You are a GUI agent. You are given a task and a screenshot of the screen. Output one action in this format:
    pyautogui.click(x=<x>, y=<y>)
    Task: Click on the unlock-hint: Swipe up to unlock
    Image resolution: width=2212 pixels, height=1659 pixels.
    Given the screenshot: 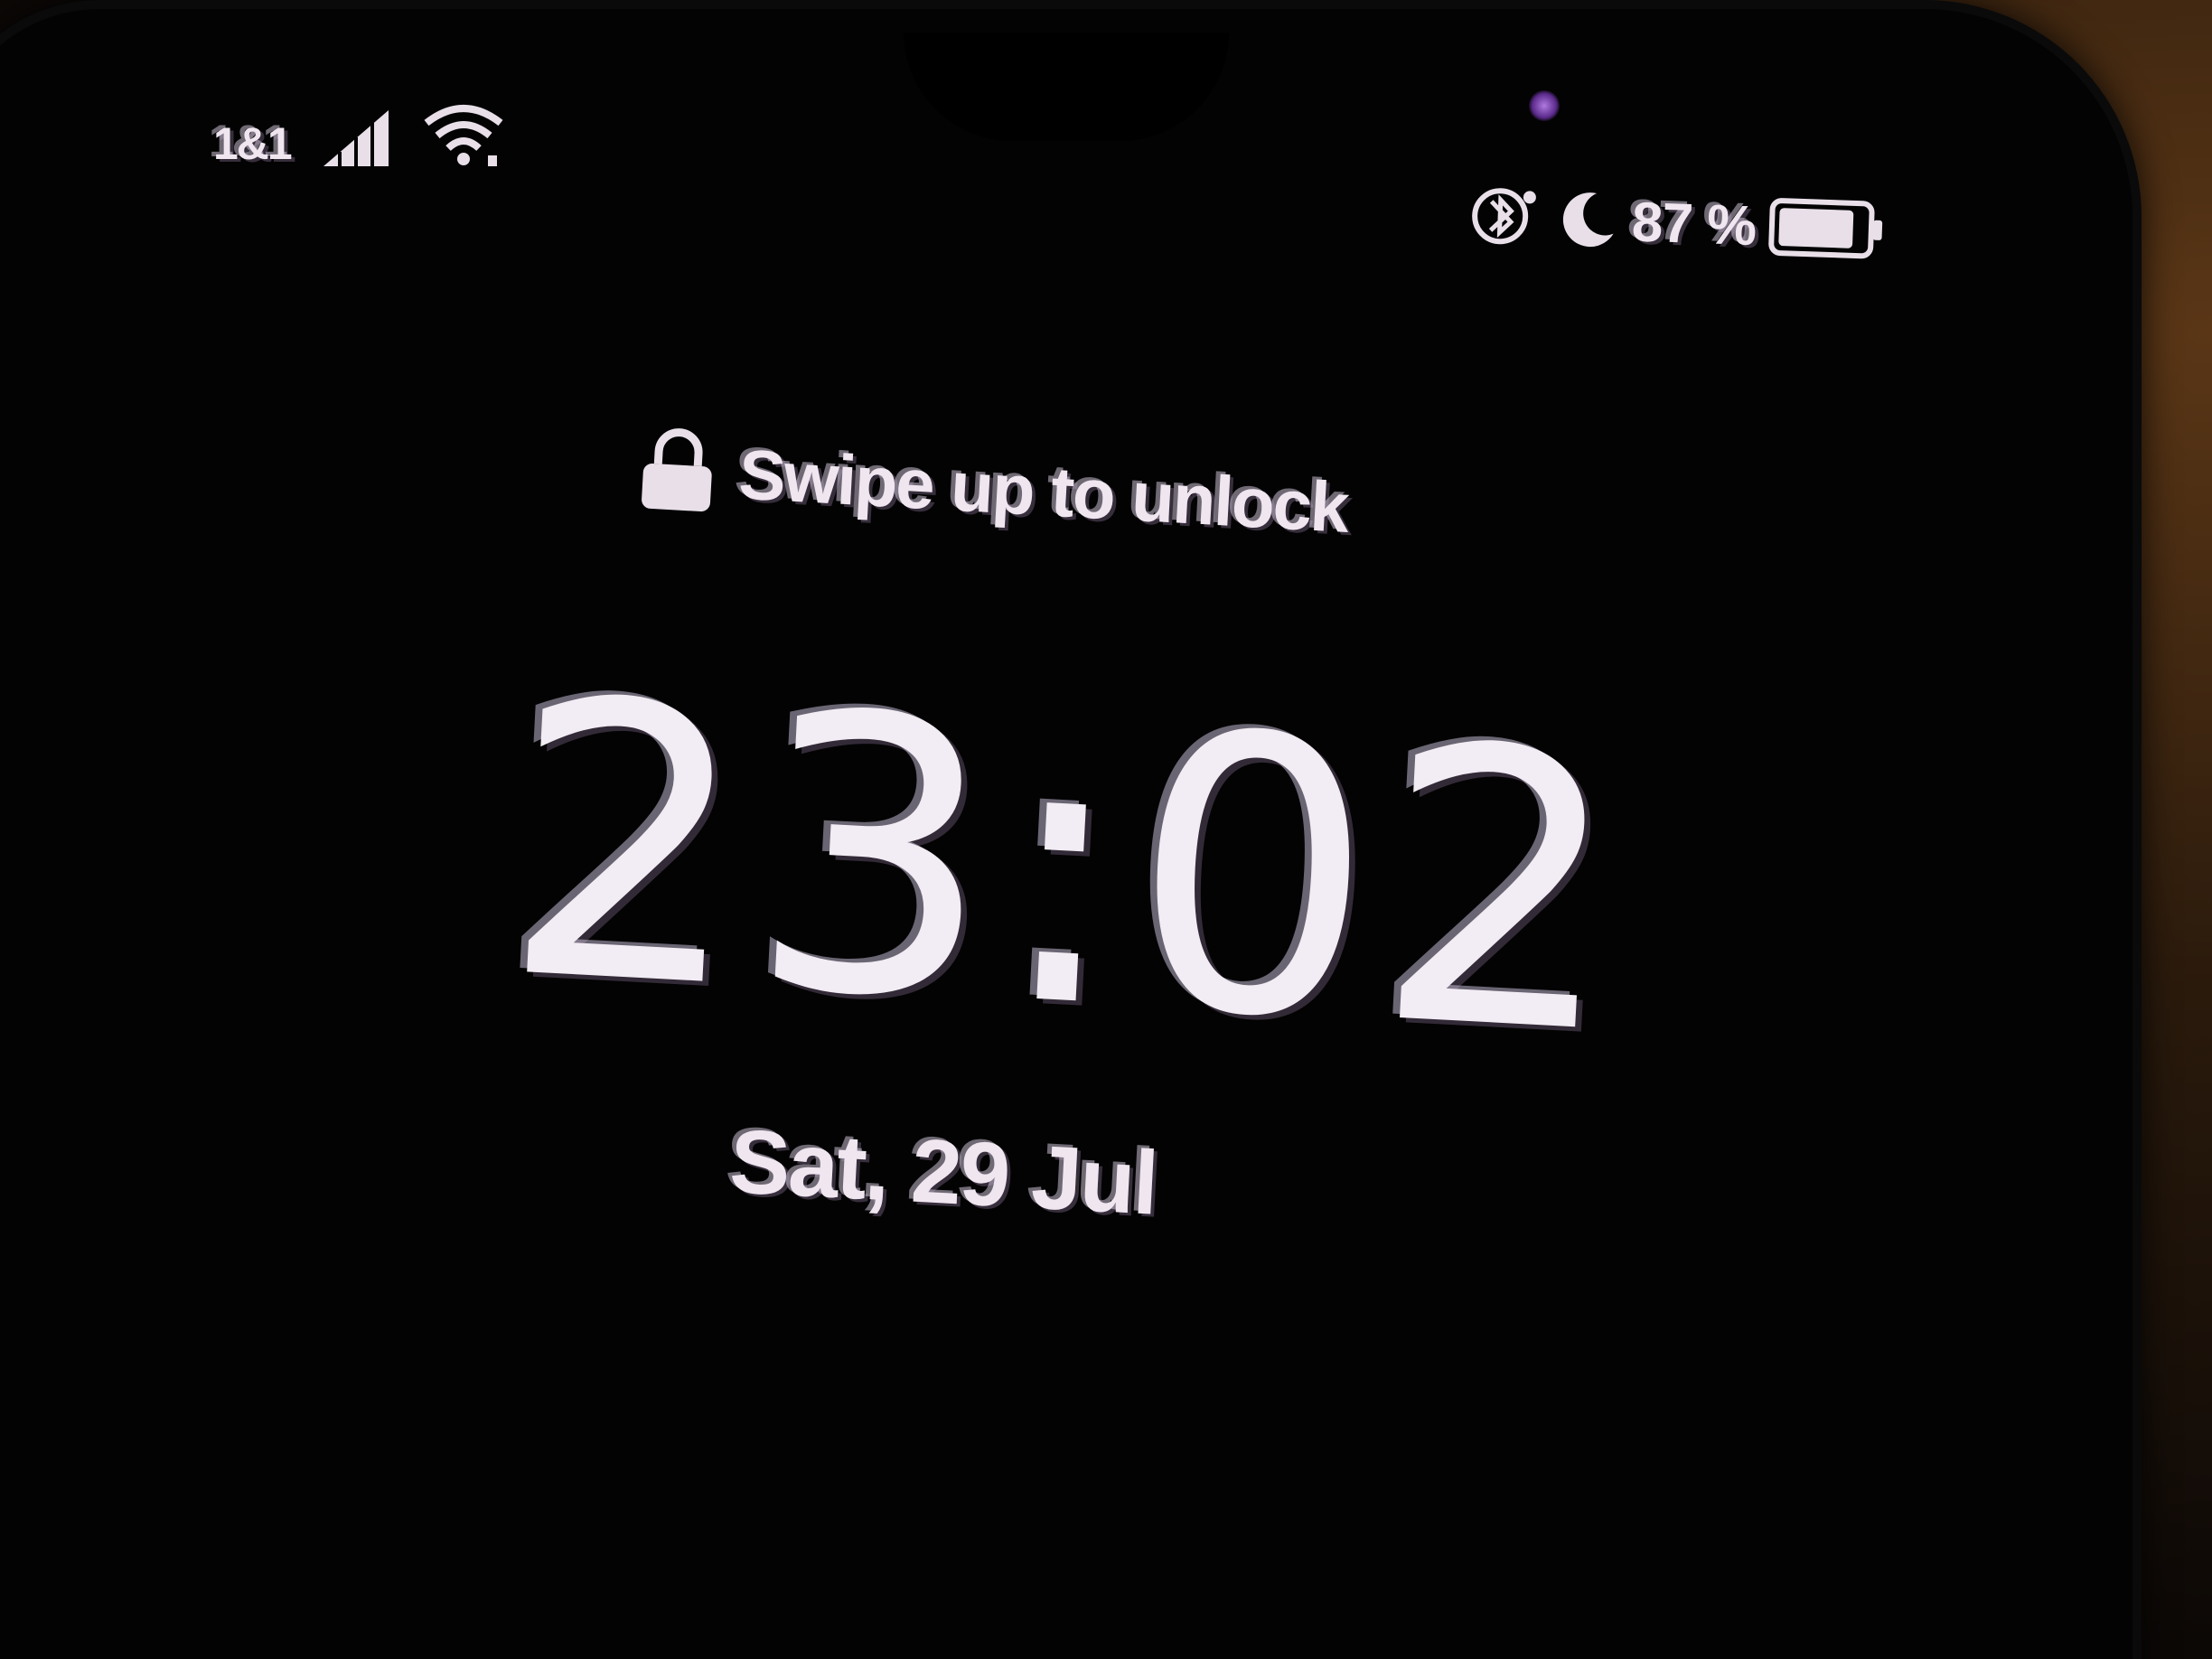 What is the action you would take?
    pyautogui.click(x=991, y=488)
    